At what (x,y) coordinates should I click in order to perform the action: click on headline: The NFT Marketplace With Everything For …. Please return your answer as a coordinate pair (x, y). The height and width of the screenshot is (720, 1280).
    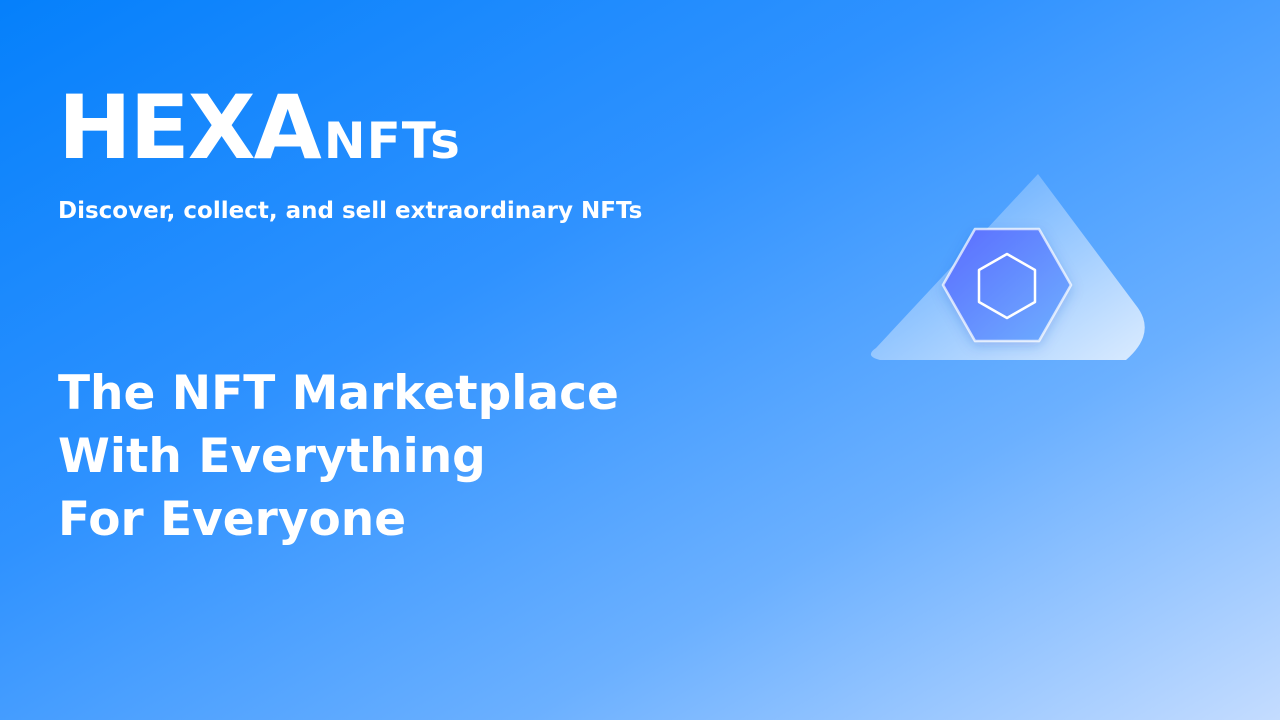
    Looking at the image, I should click on (338, 456).